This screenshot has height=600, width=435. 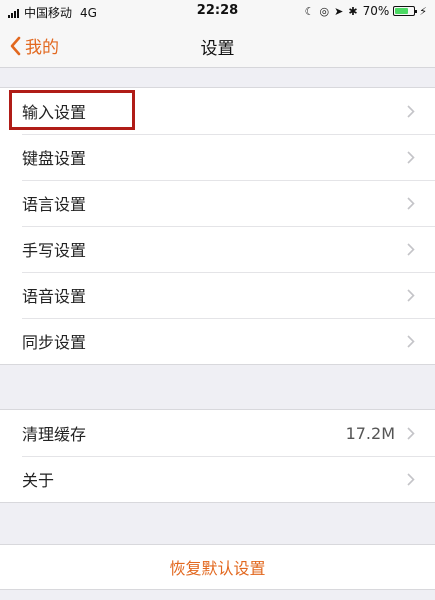 What do you see at coordinates (217, 157) in the screenshot?
I see `settings-row-keyboard: 键盘设置` at bounding box center [217, 157].